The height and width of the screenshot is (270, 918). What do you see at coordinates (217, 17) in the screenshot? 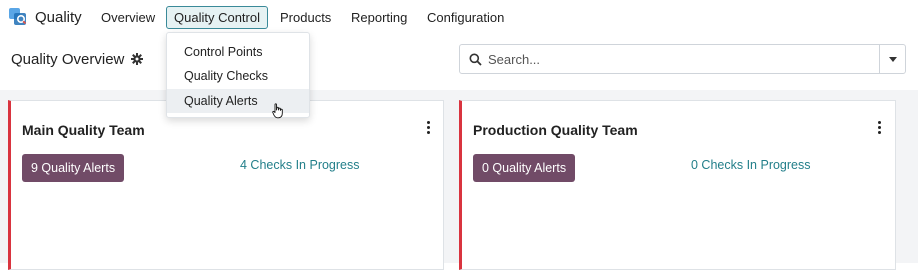
I see `menu-quality-control: Quality Control` at bounding box center [217, 17].